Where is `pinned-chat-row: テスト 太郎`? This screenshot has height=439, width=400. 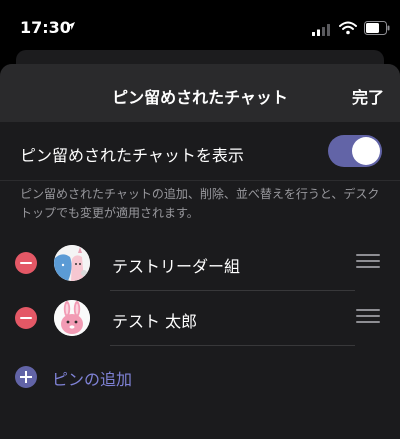 pinned-chat-row: テスト 太郎 is located at coordinates (200, 318).